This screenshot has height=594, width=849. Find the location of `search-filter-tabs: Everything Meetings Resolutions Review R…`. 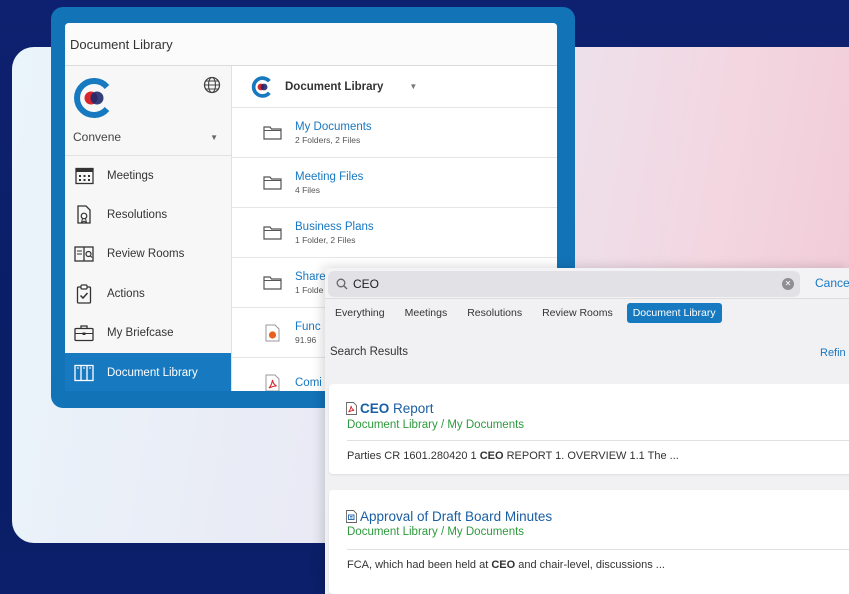

search-filter-tabs: Everything Meetings Resolutions Review R… is located at coordinates (529, 313).